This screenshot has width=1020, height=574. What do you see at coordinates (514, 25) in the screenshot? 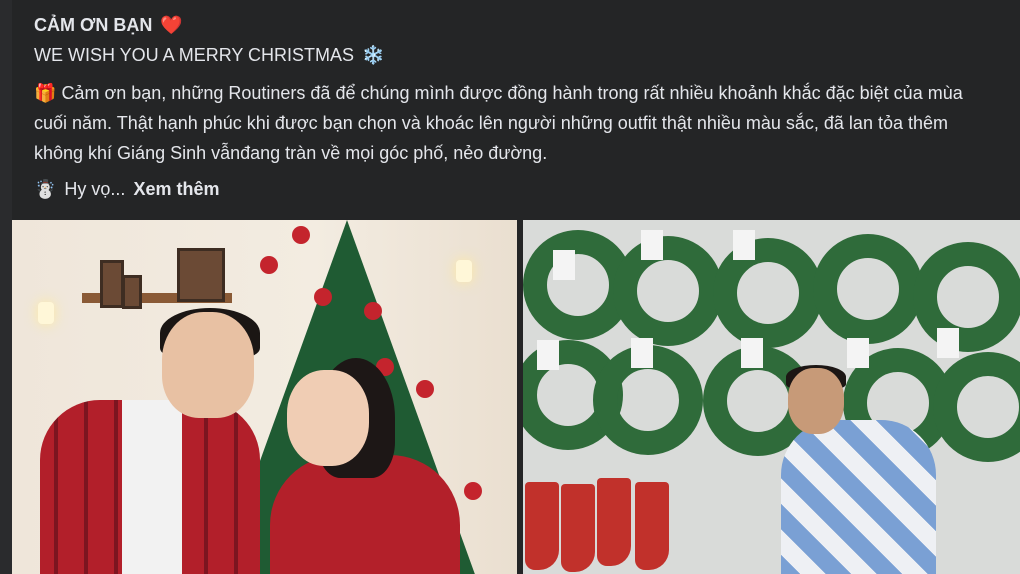
I see `post-heading: CẢM ƠN BẠN ❤️` at bounding box center [514, 25].